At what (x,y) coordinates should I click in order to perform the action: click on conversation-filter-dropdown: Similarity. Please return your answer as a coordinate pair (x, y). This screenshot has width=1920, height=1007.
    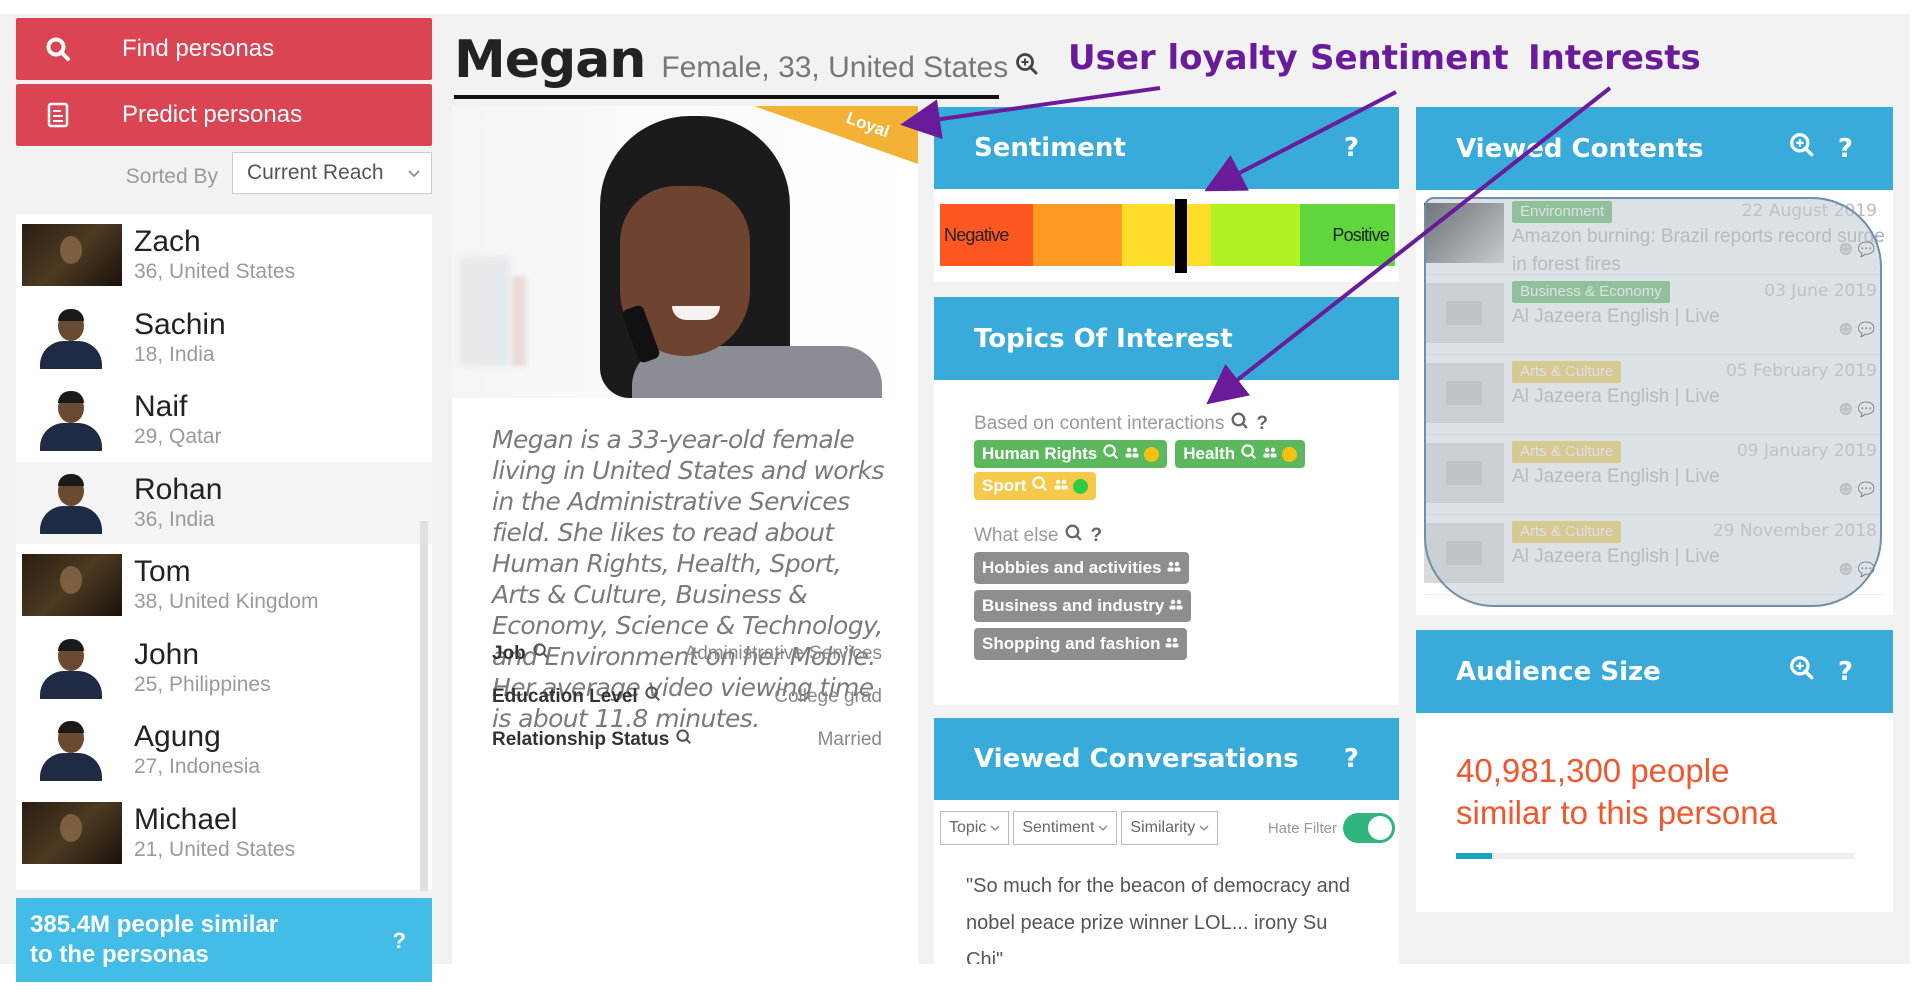
    Looking at the image, I should click on (1170, 828).